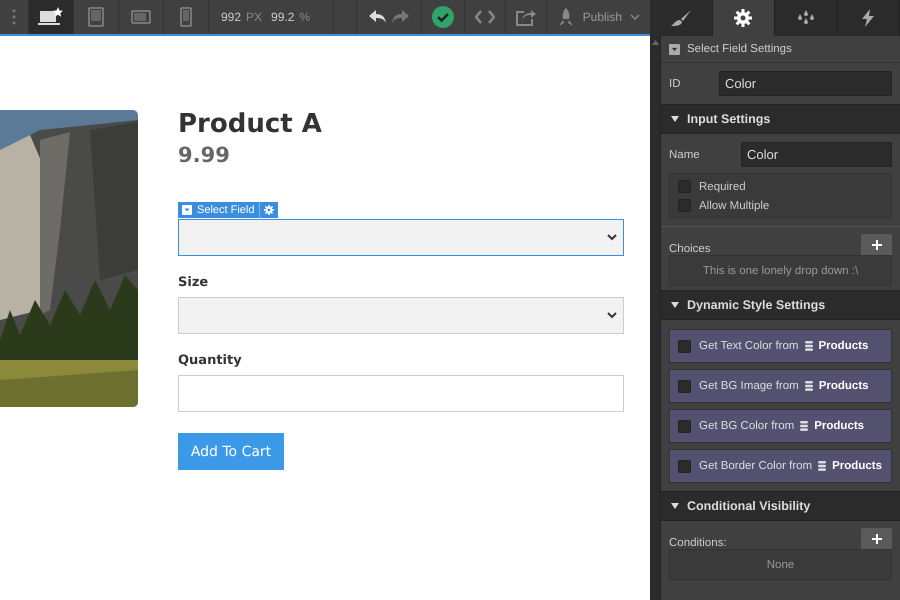  I want to click on name-label: Name, so click(685, 154).